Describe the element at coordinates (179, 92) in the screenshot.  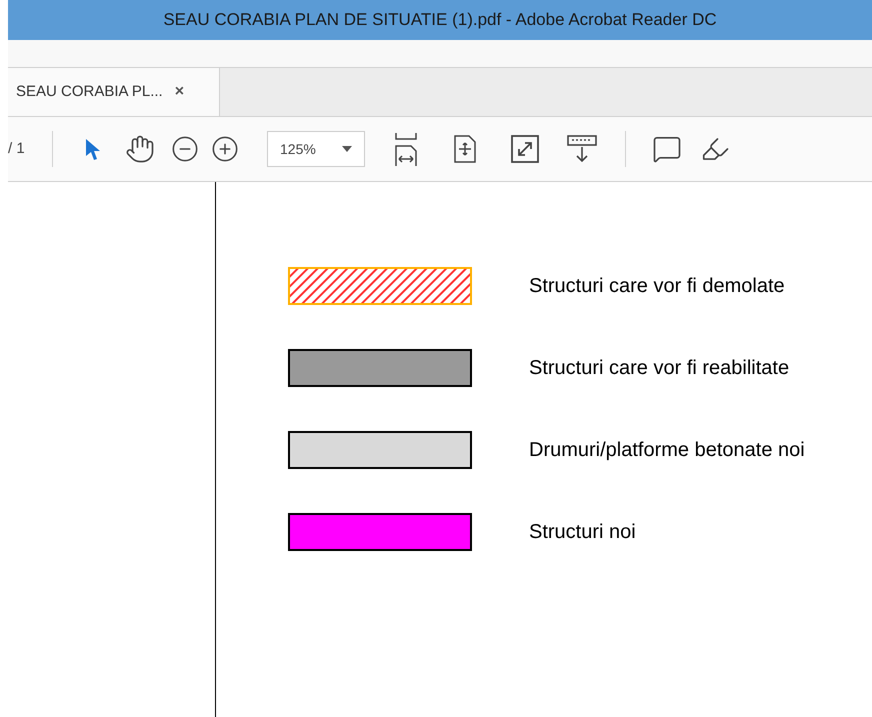
I see `close-tab-button: ×` at that location.